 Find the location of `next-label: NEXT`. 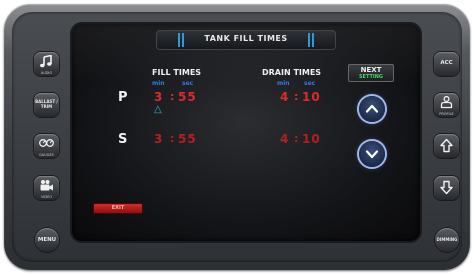

next-label: NEXT is located at coordinates (371, 70).